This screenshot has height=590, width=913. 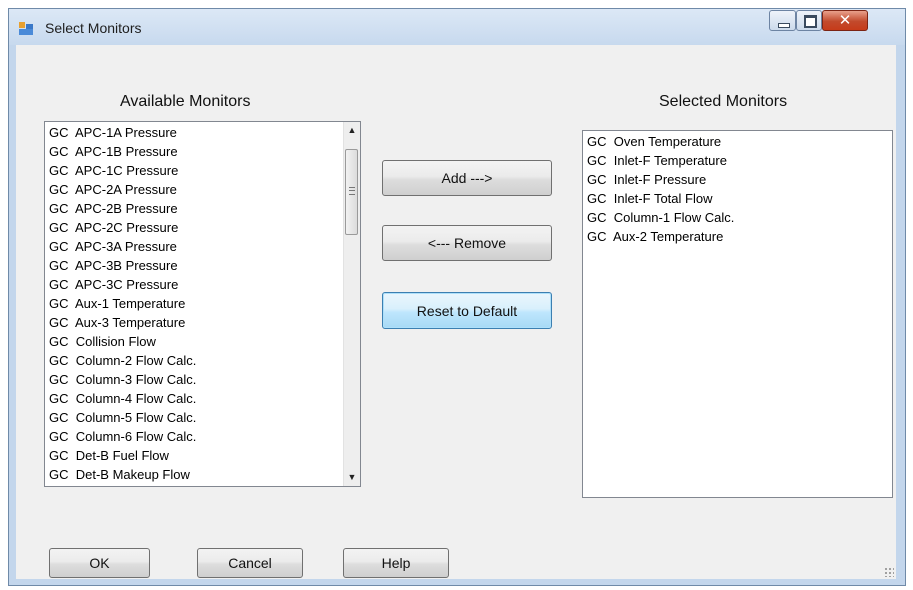 I want to click on selected-monitors-heading: Selected Monitors, so click(x=723, y=101).